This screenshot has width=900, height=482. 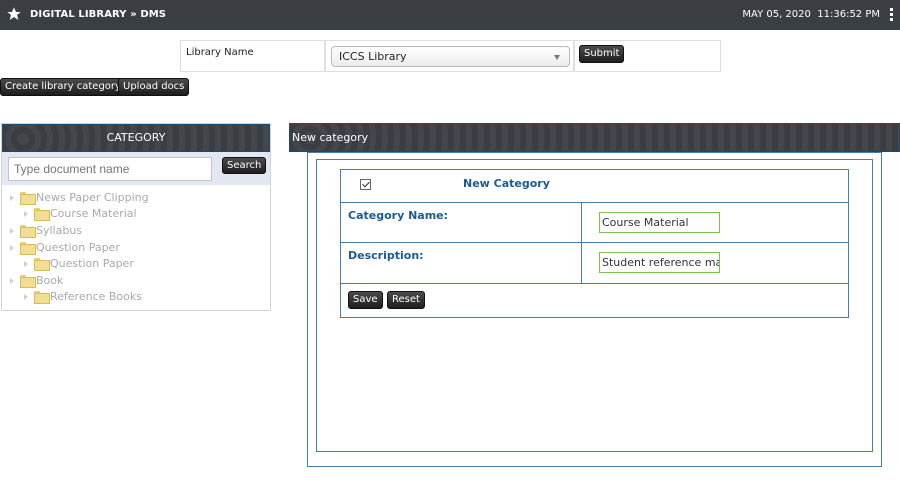 I want to click on tree-item: Syllabus, so click(x=46, y=230).